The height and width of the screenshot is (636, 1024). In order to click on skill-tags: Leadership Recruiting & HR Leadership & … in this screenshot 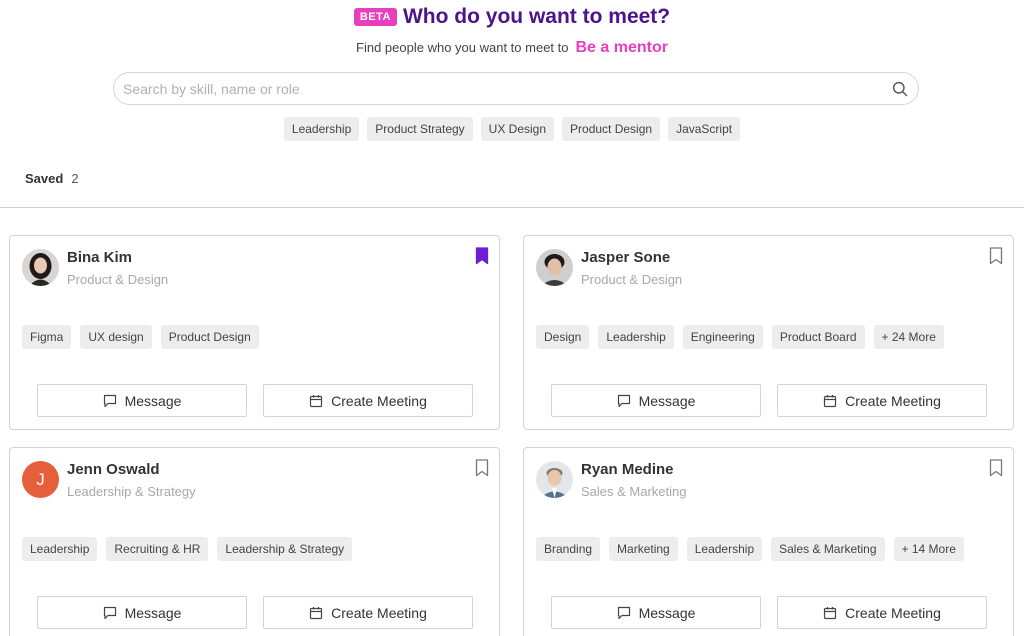, I will do `click(187, 549)`.